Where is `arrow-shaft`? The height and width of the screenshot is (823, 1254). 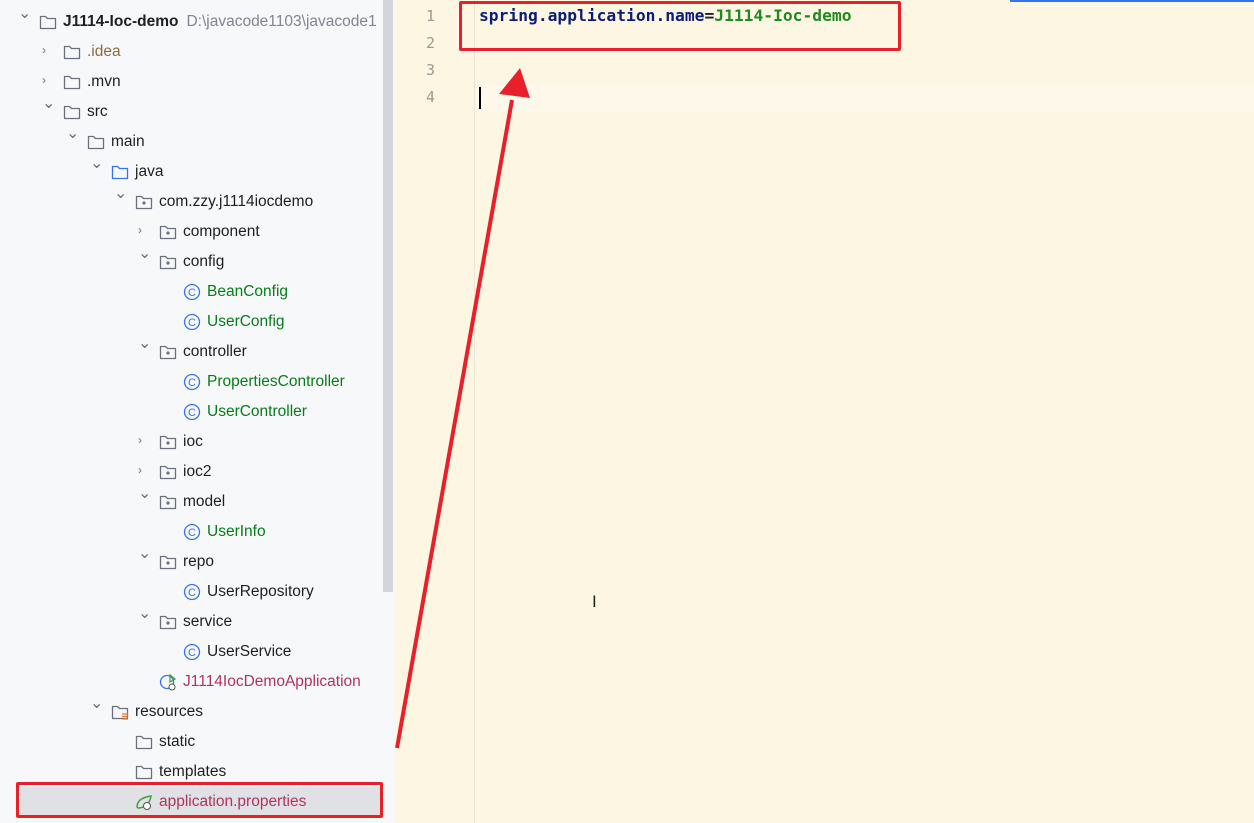
arrow-shaft is located at coordinates (454, 424).